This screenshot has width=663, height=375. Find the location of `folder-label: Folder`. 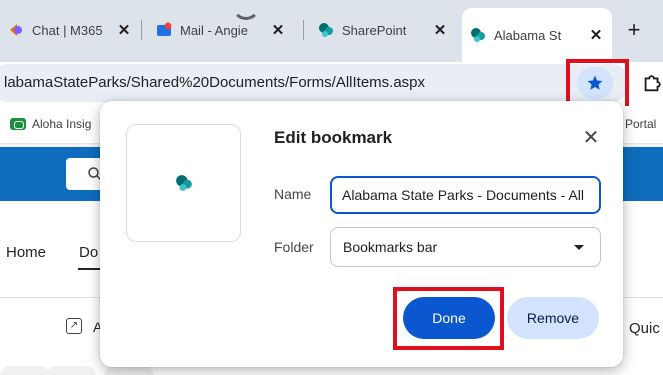

folder-label: Folder is located at coordinates (294, 247).